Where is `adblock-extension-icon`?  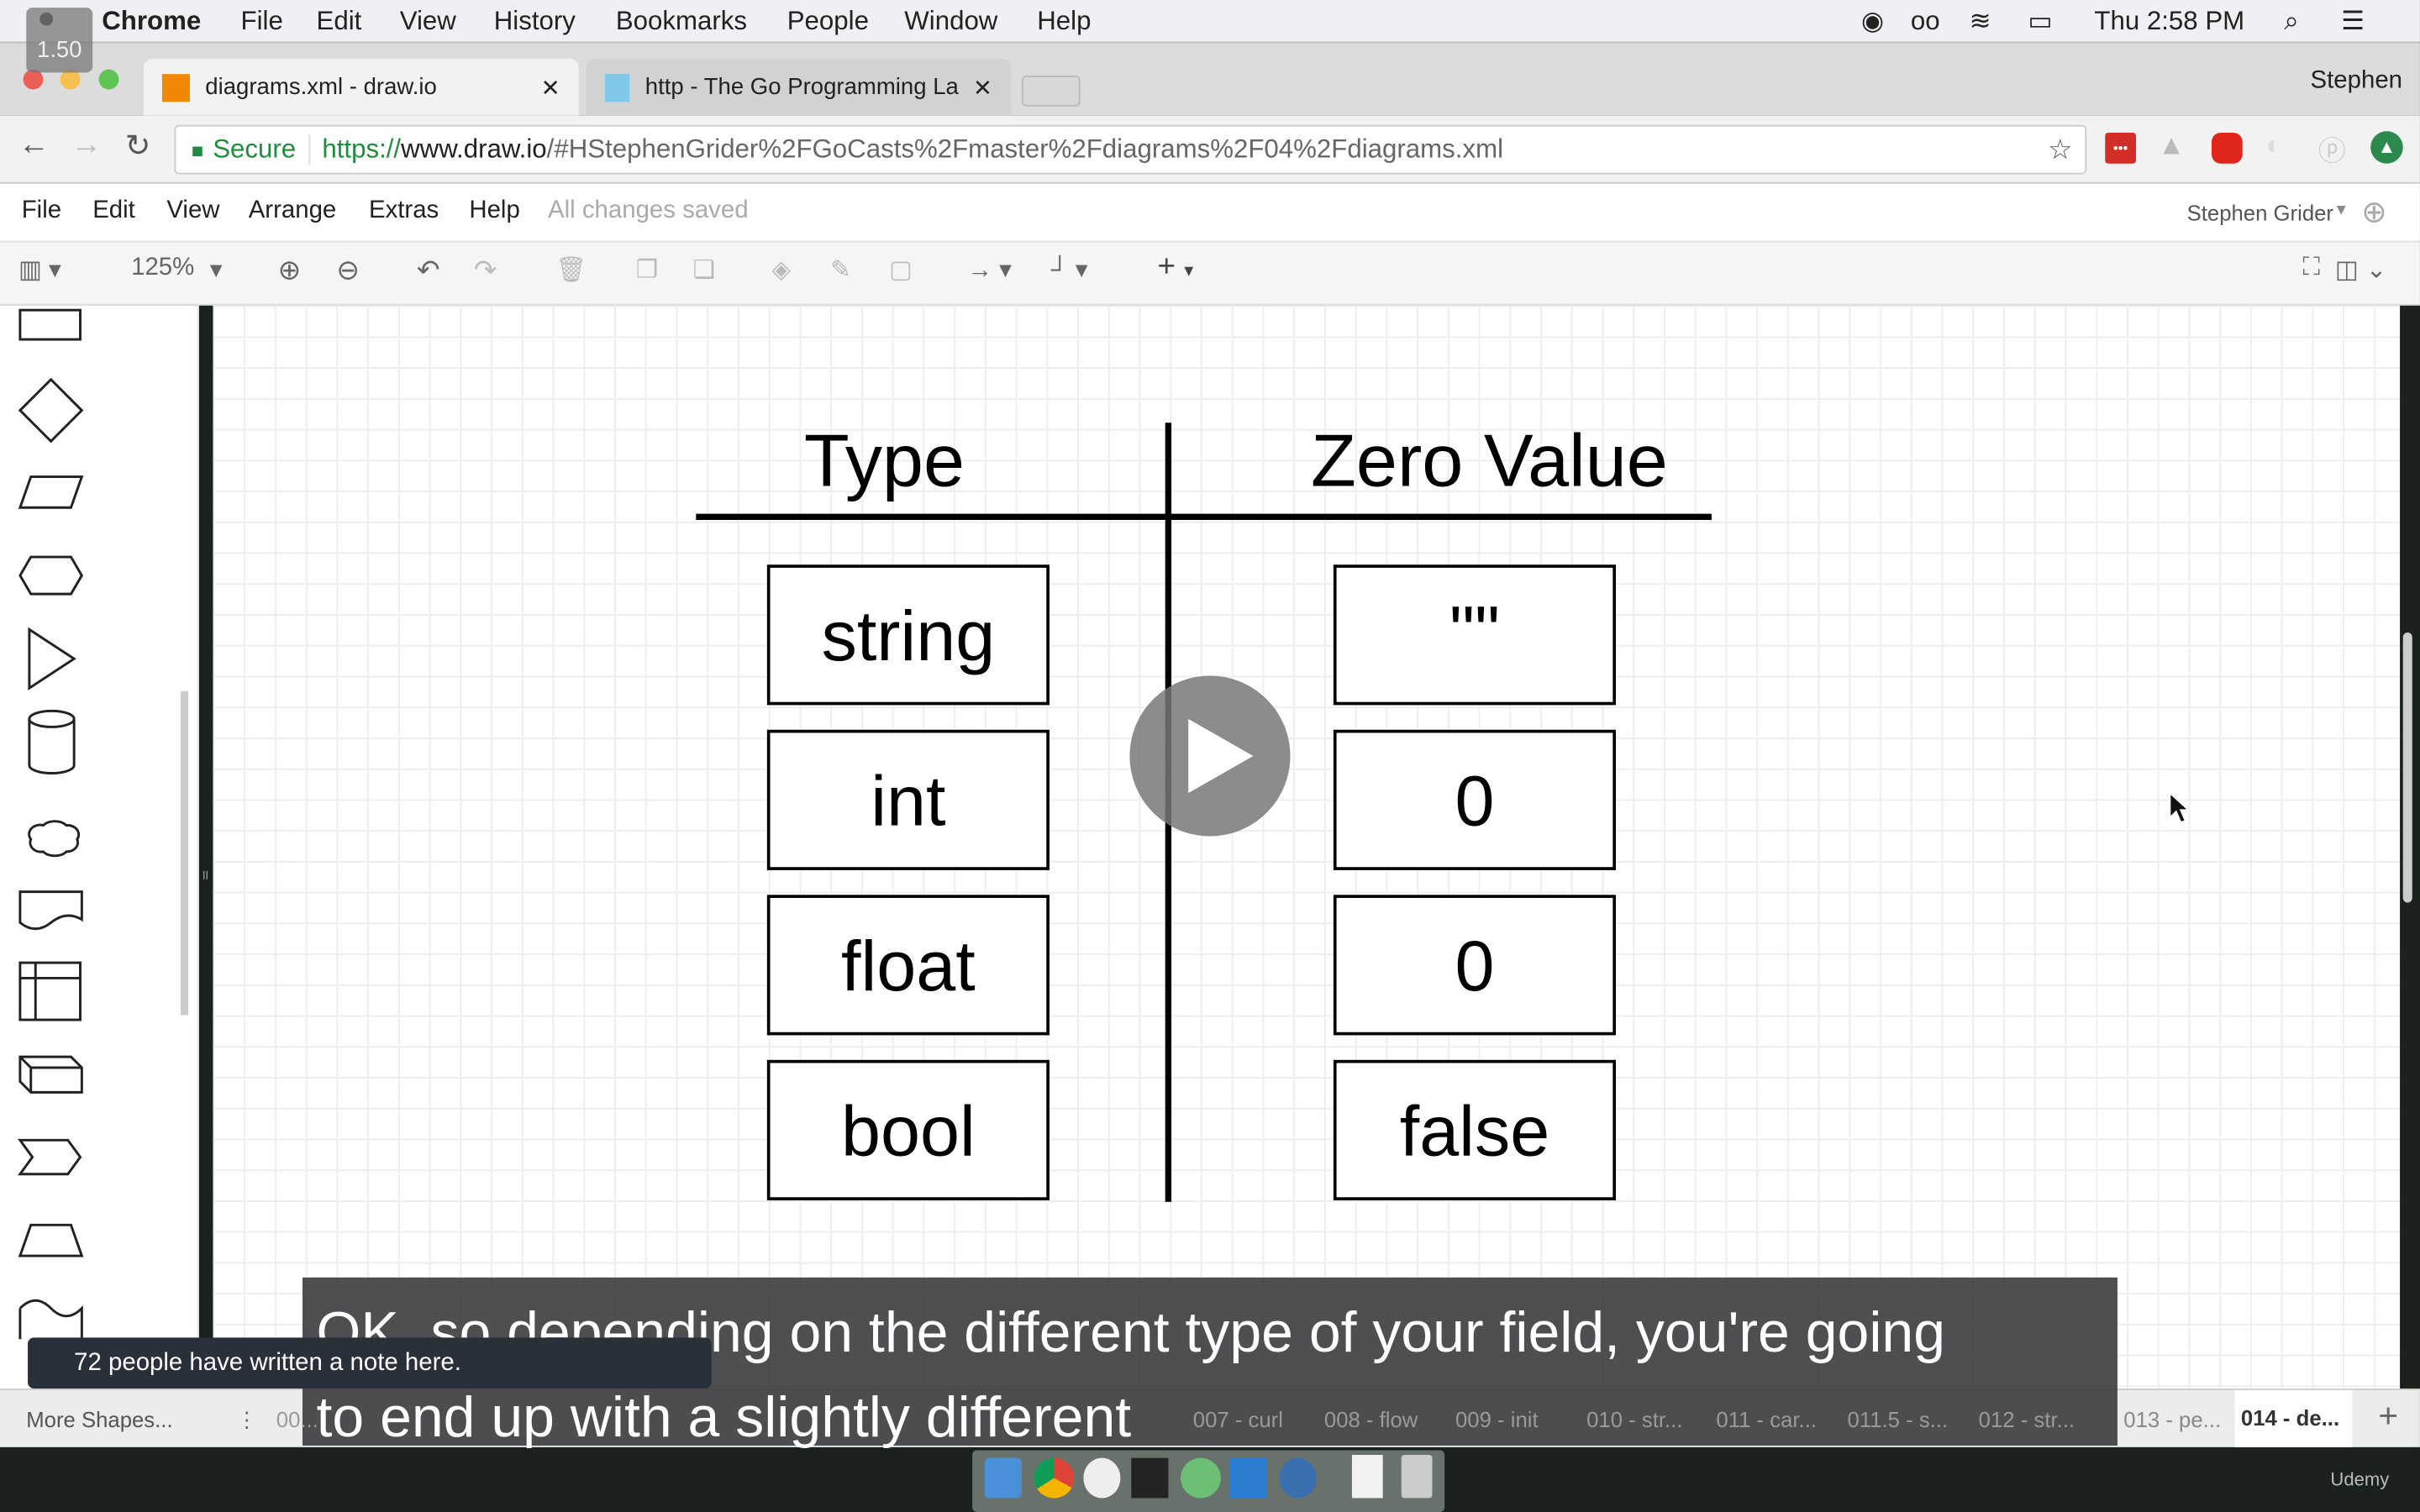 adblock-extension-icon is located at coordinates (2227, 148).